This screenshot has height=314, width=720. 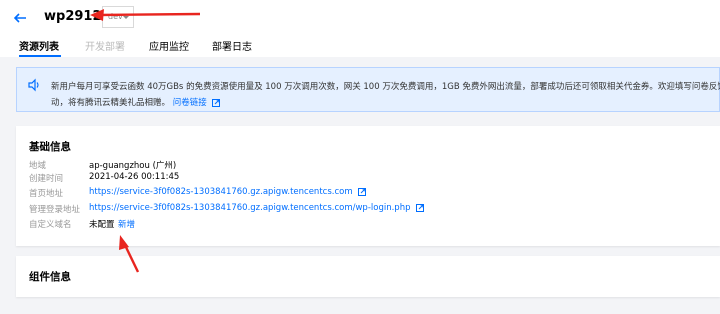 What do you see at coordinates (133, 166) in the screenshot?
I see `region-value: ap-guangzhou (广州)` at bounding box center [133, 166].